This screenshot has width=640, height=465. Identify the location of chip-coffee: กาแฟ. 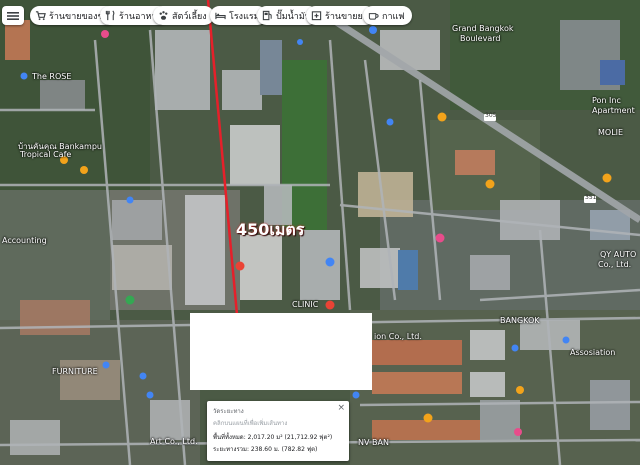
(387, 15).